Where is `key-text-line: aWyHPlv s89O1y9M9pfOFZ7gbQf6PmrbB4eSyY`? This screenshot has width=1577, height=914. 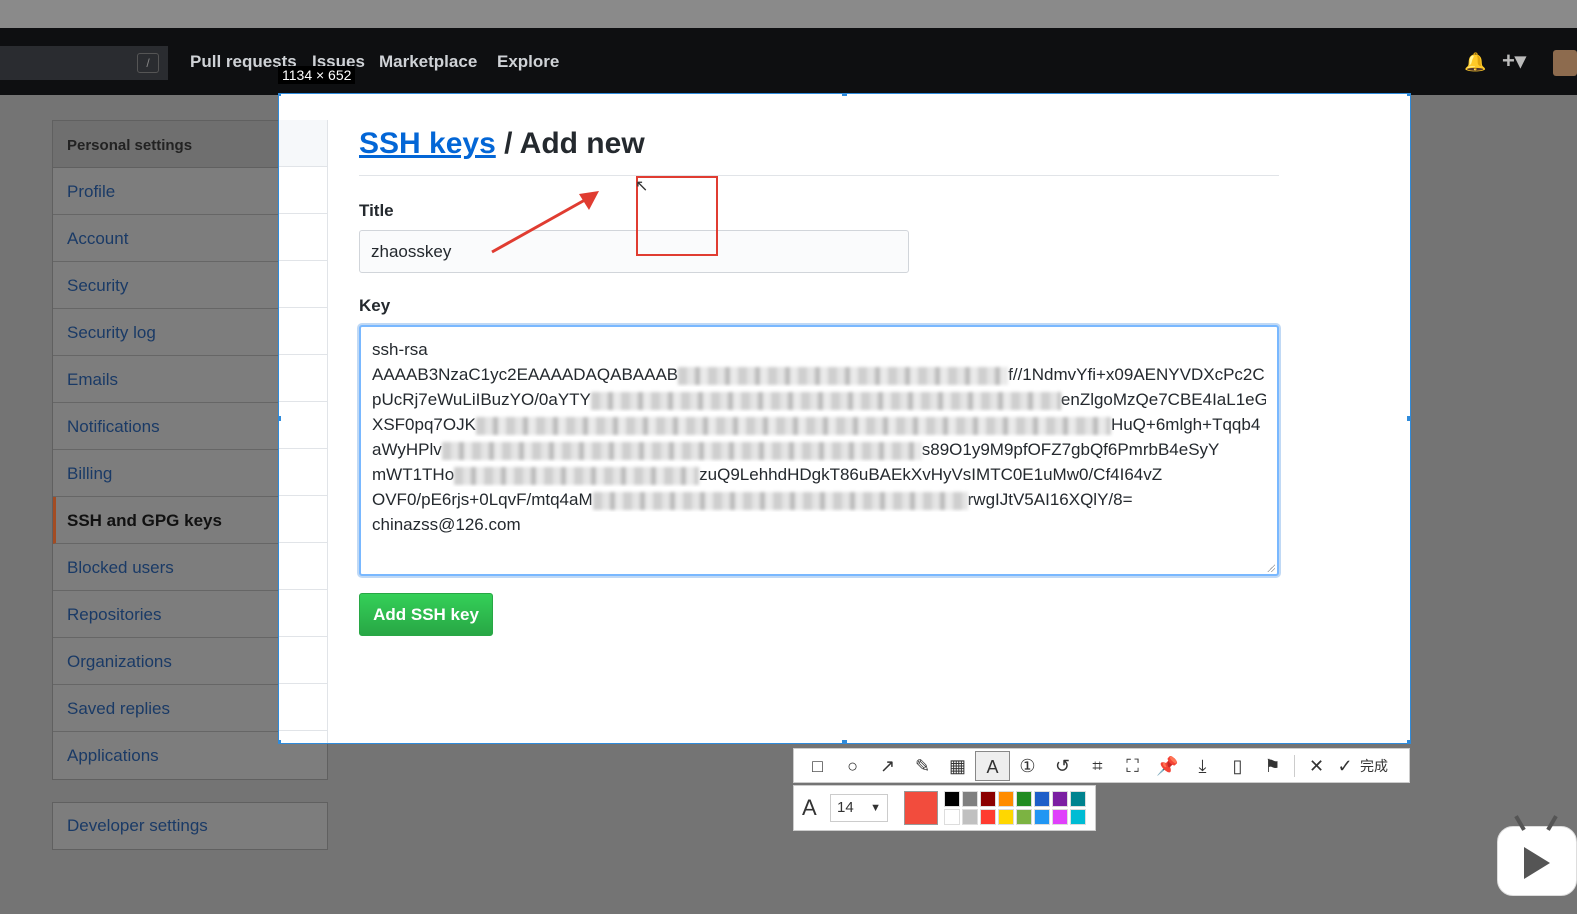
key-text-line: aWyHPlv s89O1y9M9pfOFZ7gbQf6PmrbB4eSyY is located at coordinates (819, 449).